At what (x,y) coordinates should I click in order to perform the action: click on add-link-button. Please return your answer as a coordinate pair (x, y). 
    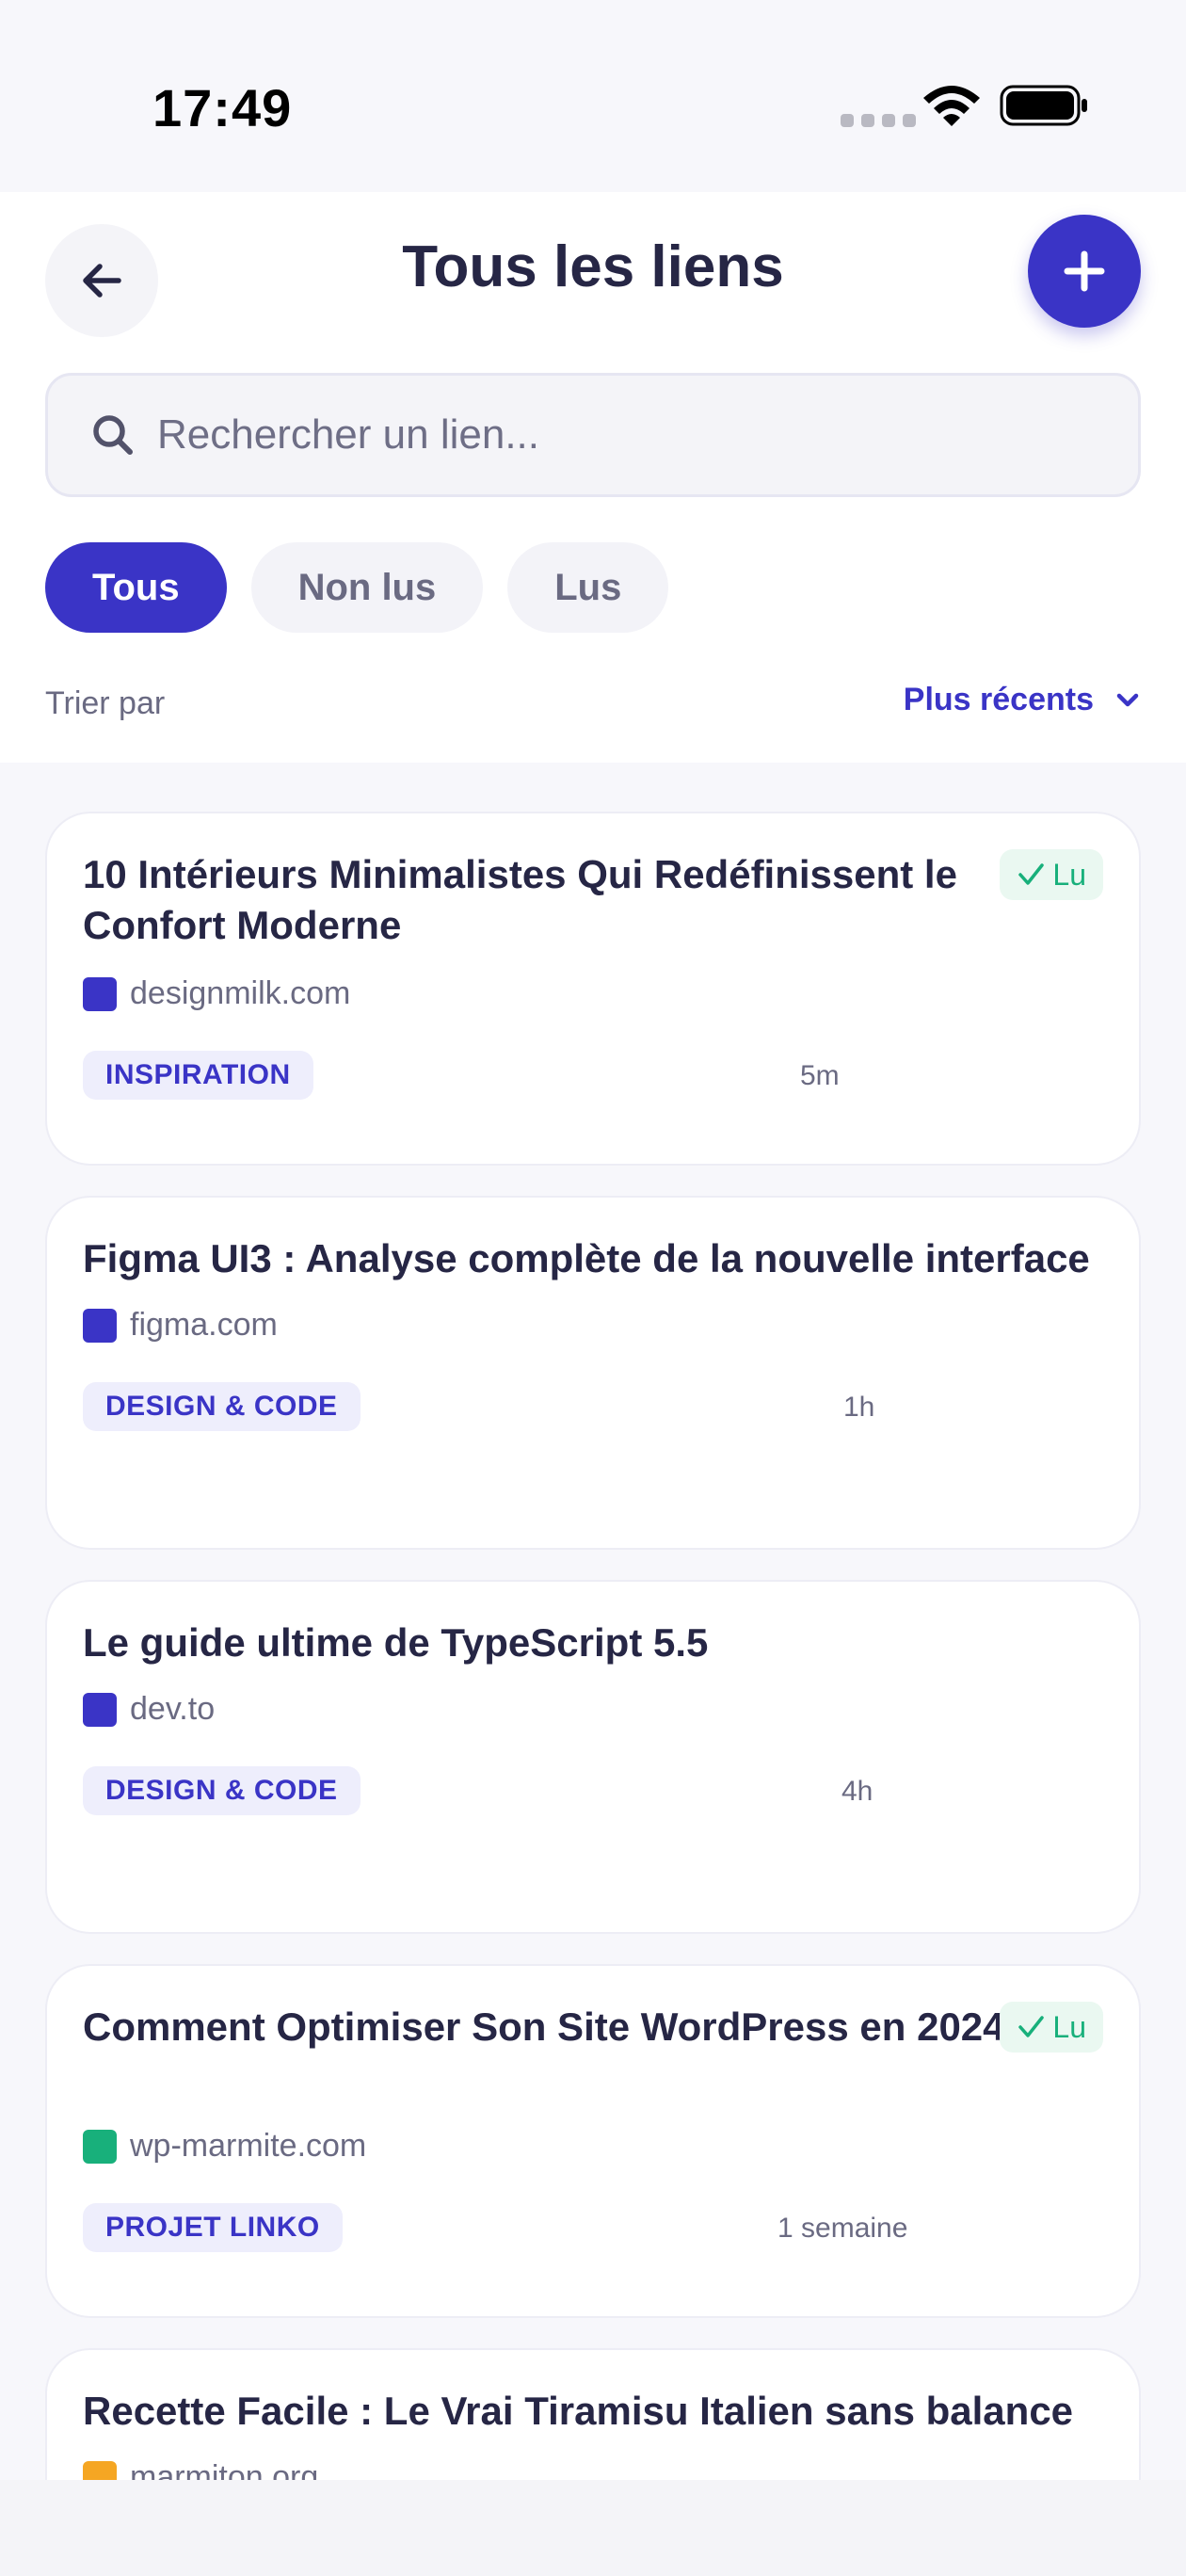
    Looking at the image, I should click on (1084, 271).